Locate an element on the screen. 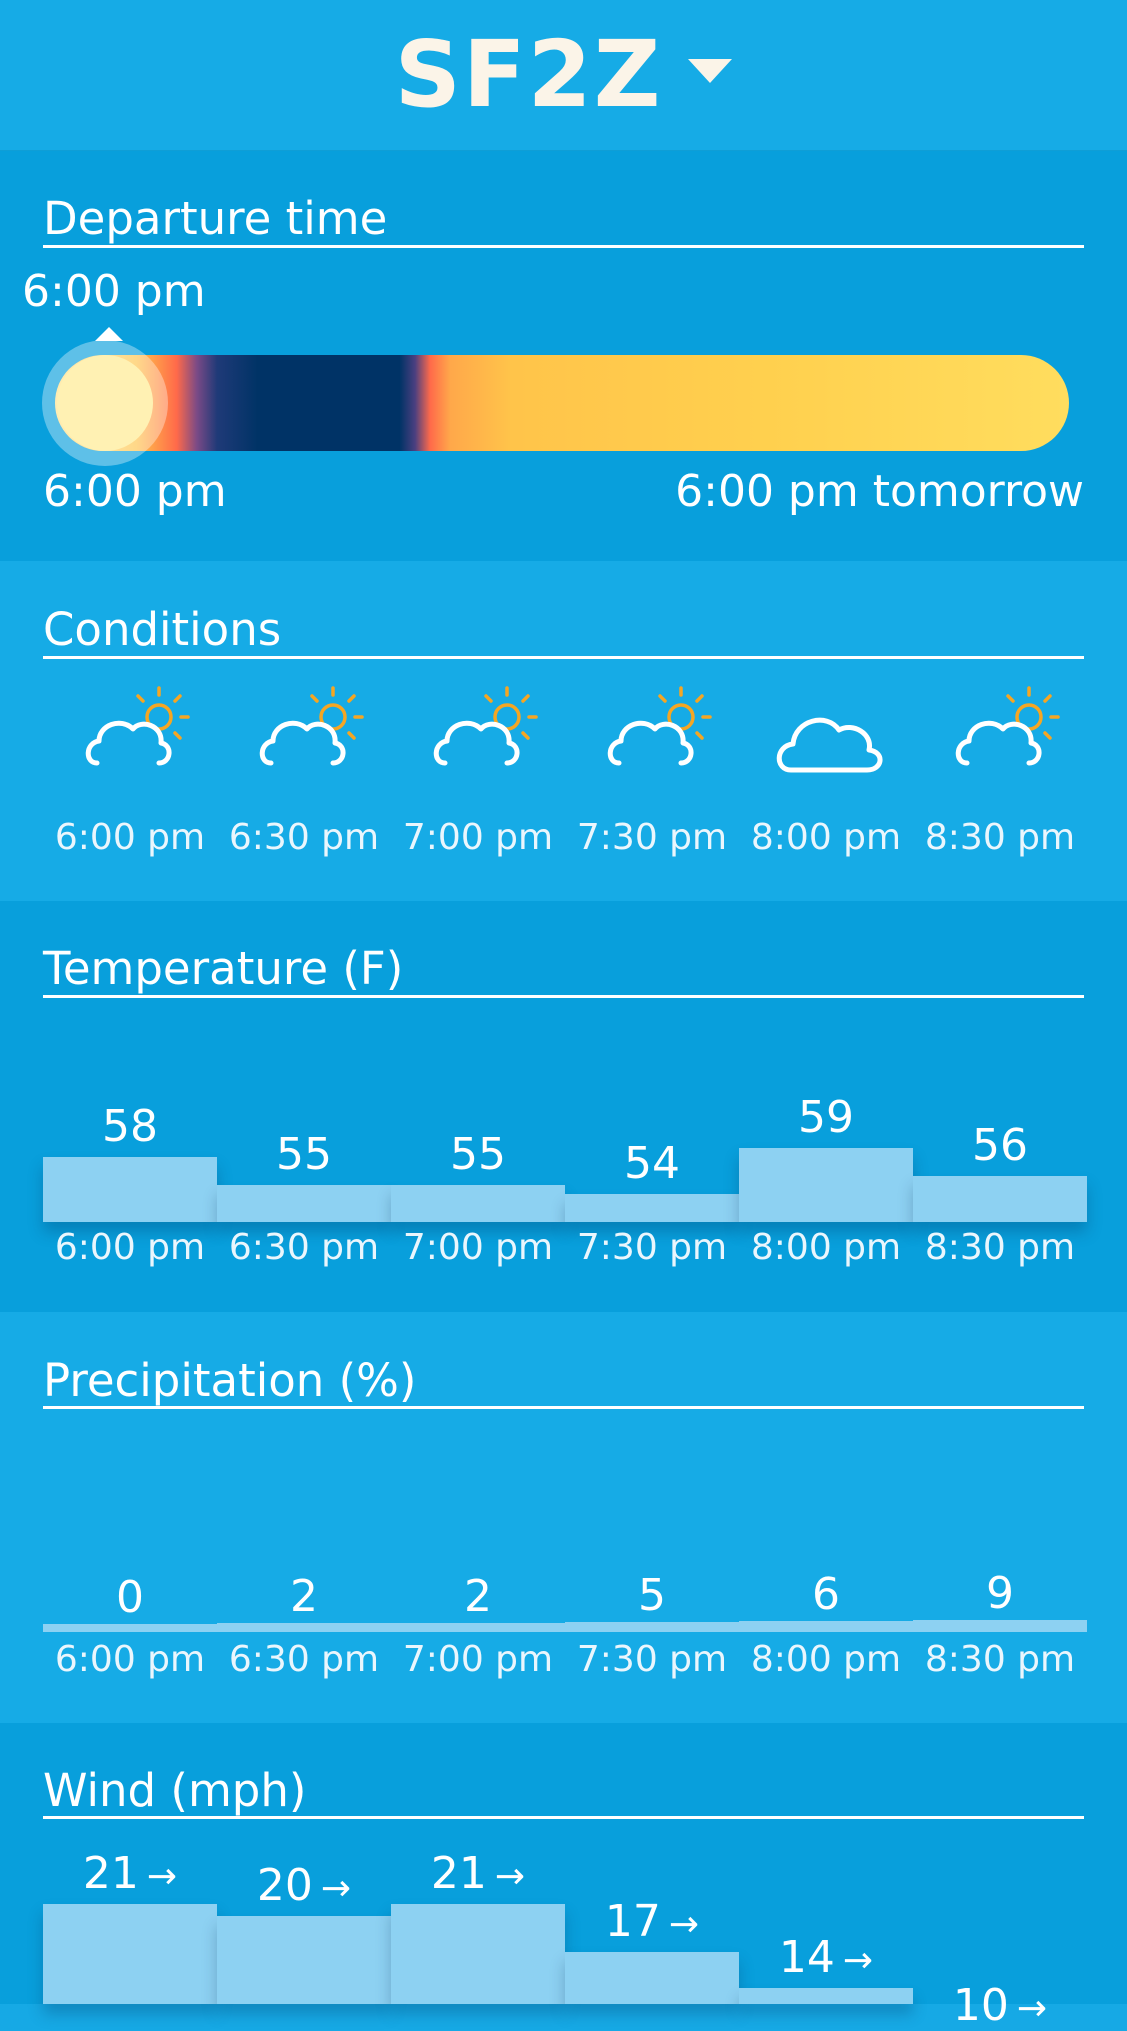 This screenshot has width=1127, height=2031. selected-time-label: 6:00 pm is located at coordinates (114, 291).